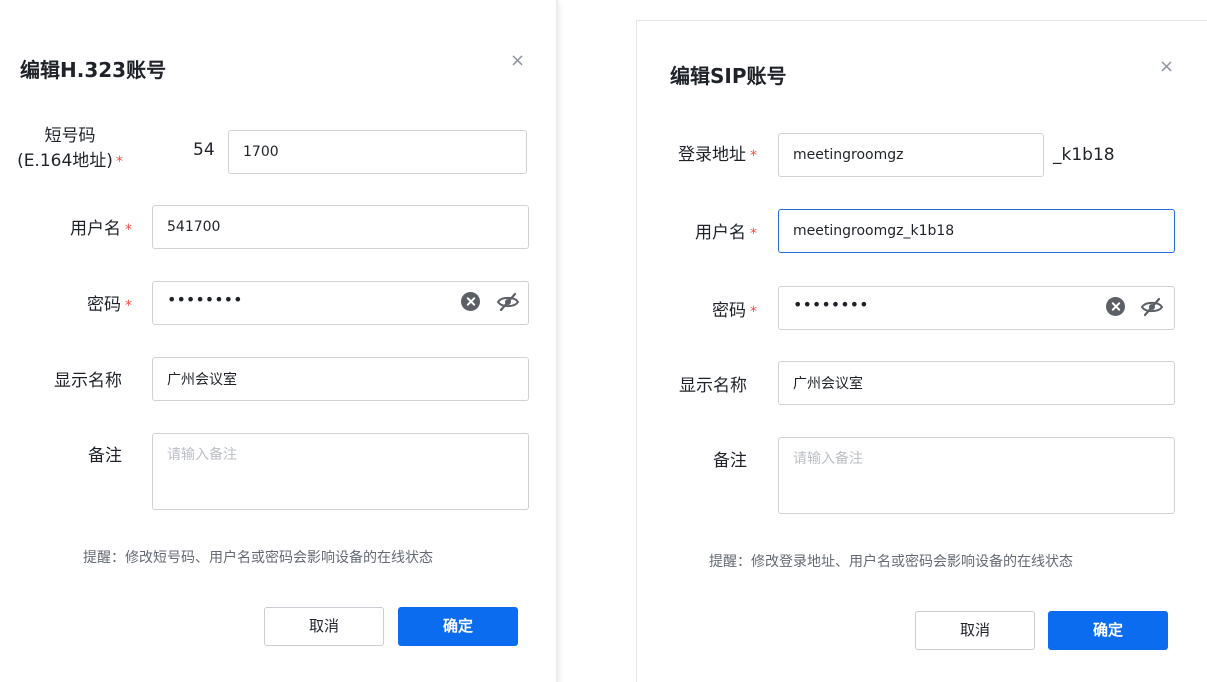 This screenshot has height=682, width=1207. Describe the element at coordinates (717, 155) in the screenshot. I see `login-address-label: 登录地址 *` at that location.